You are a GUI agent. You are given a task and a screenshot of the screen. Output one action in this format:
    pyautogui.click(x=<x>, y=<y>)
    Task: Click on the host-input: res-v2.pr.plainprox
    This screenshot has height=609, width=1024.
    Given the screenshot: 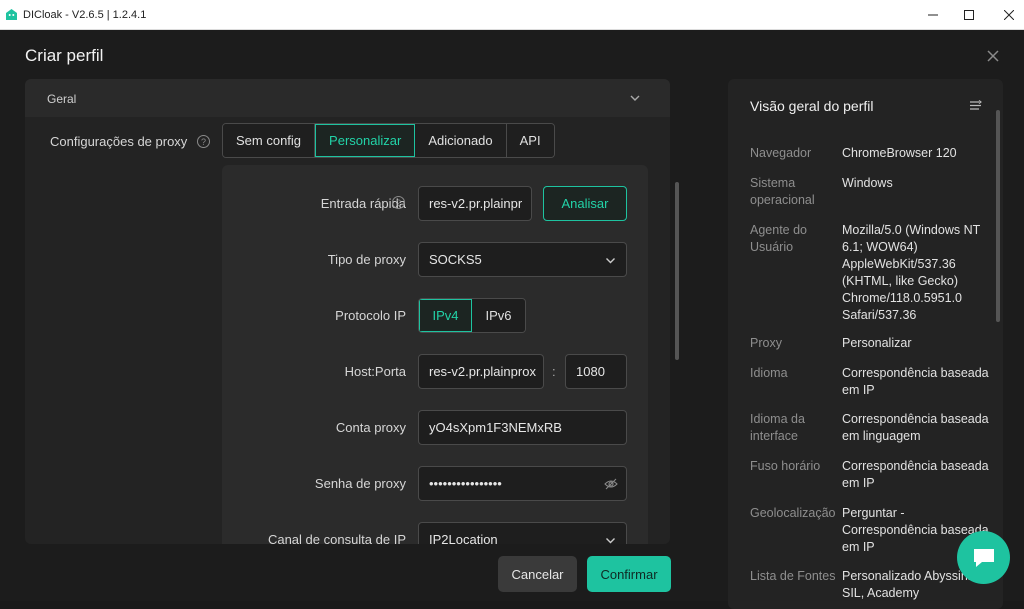 What is the action you would take?
    pyautogui.click(x=481, y=371)
    